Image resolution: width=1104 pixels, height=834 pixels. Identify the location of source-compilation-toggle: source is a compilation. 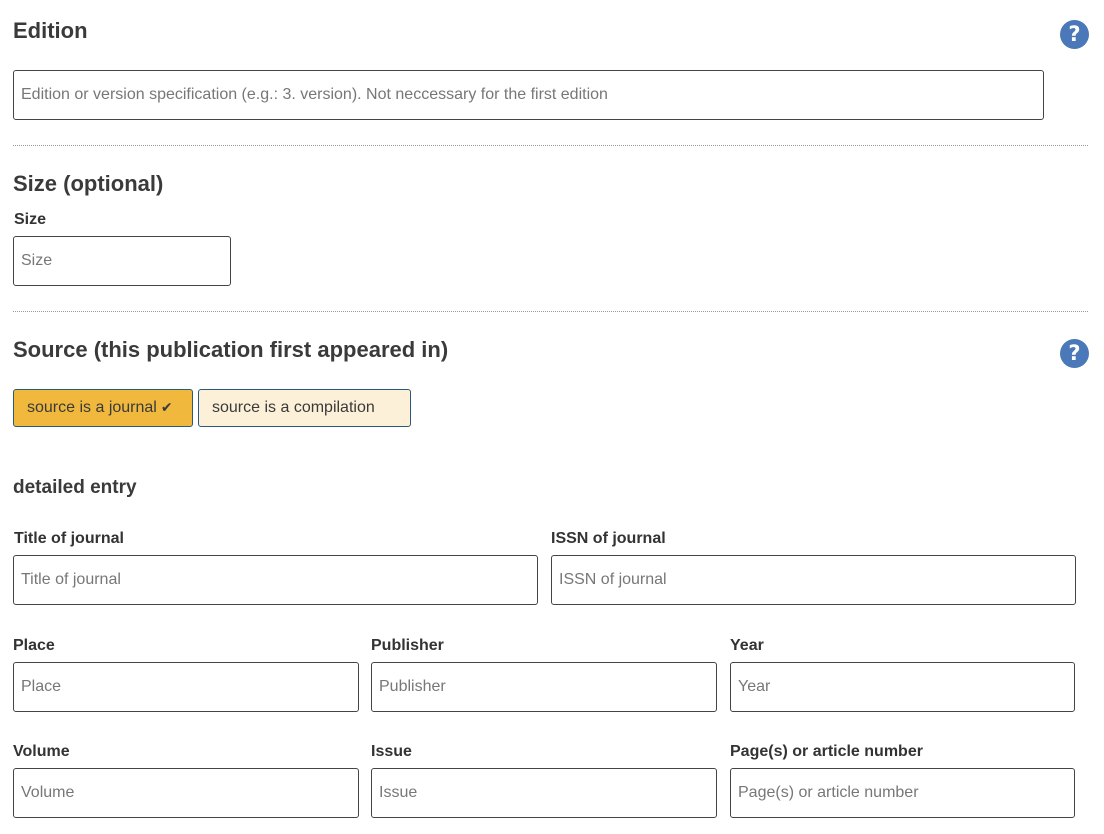
(304, 408).